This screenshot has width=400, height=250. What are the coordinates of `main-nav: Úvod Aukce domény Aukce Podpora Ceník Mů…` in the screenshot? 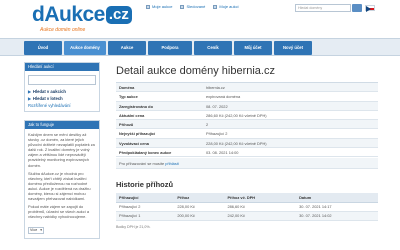 It's located at (200, 47).